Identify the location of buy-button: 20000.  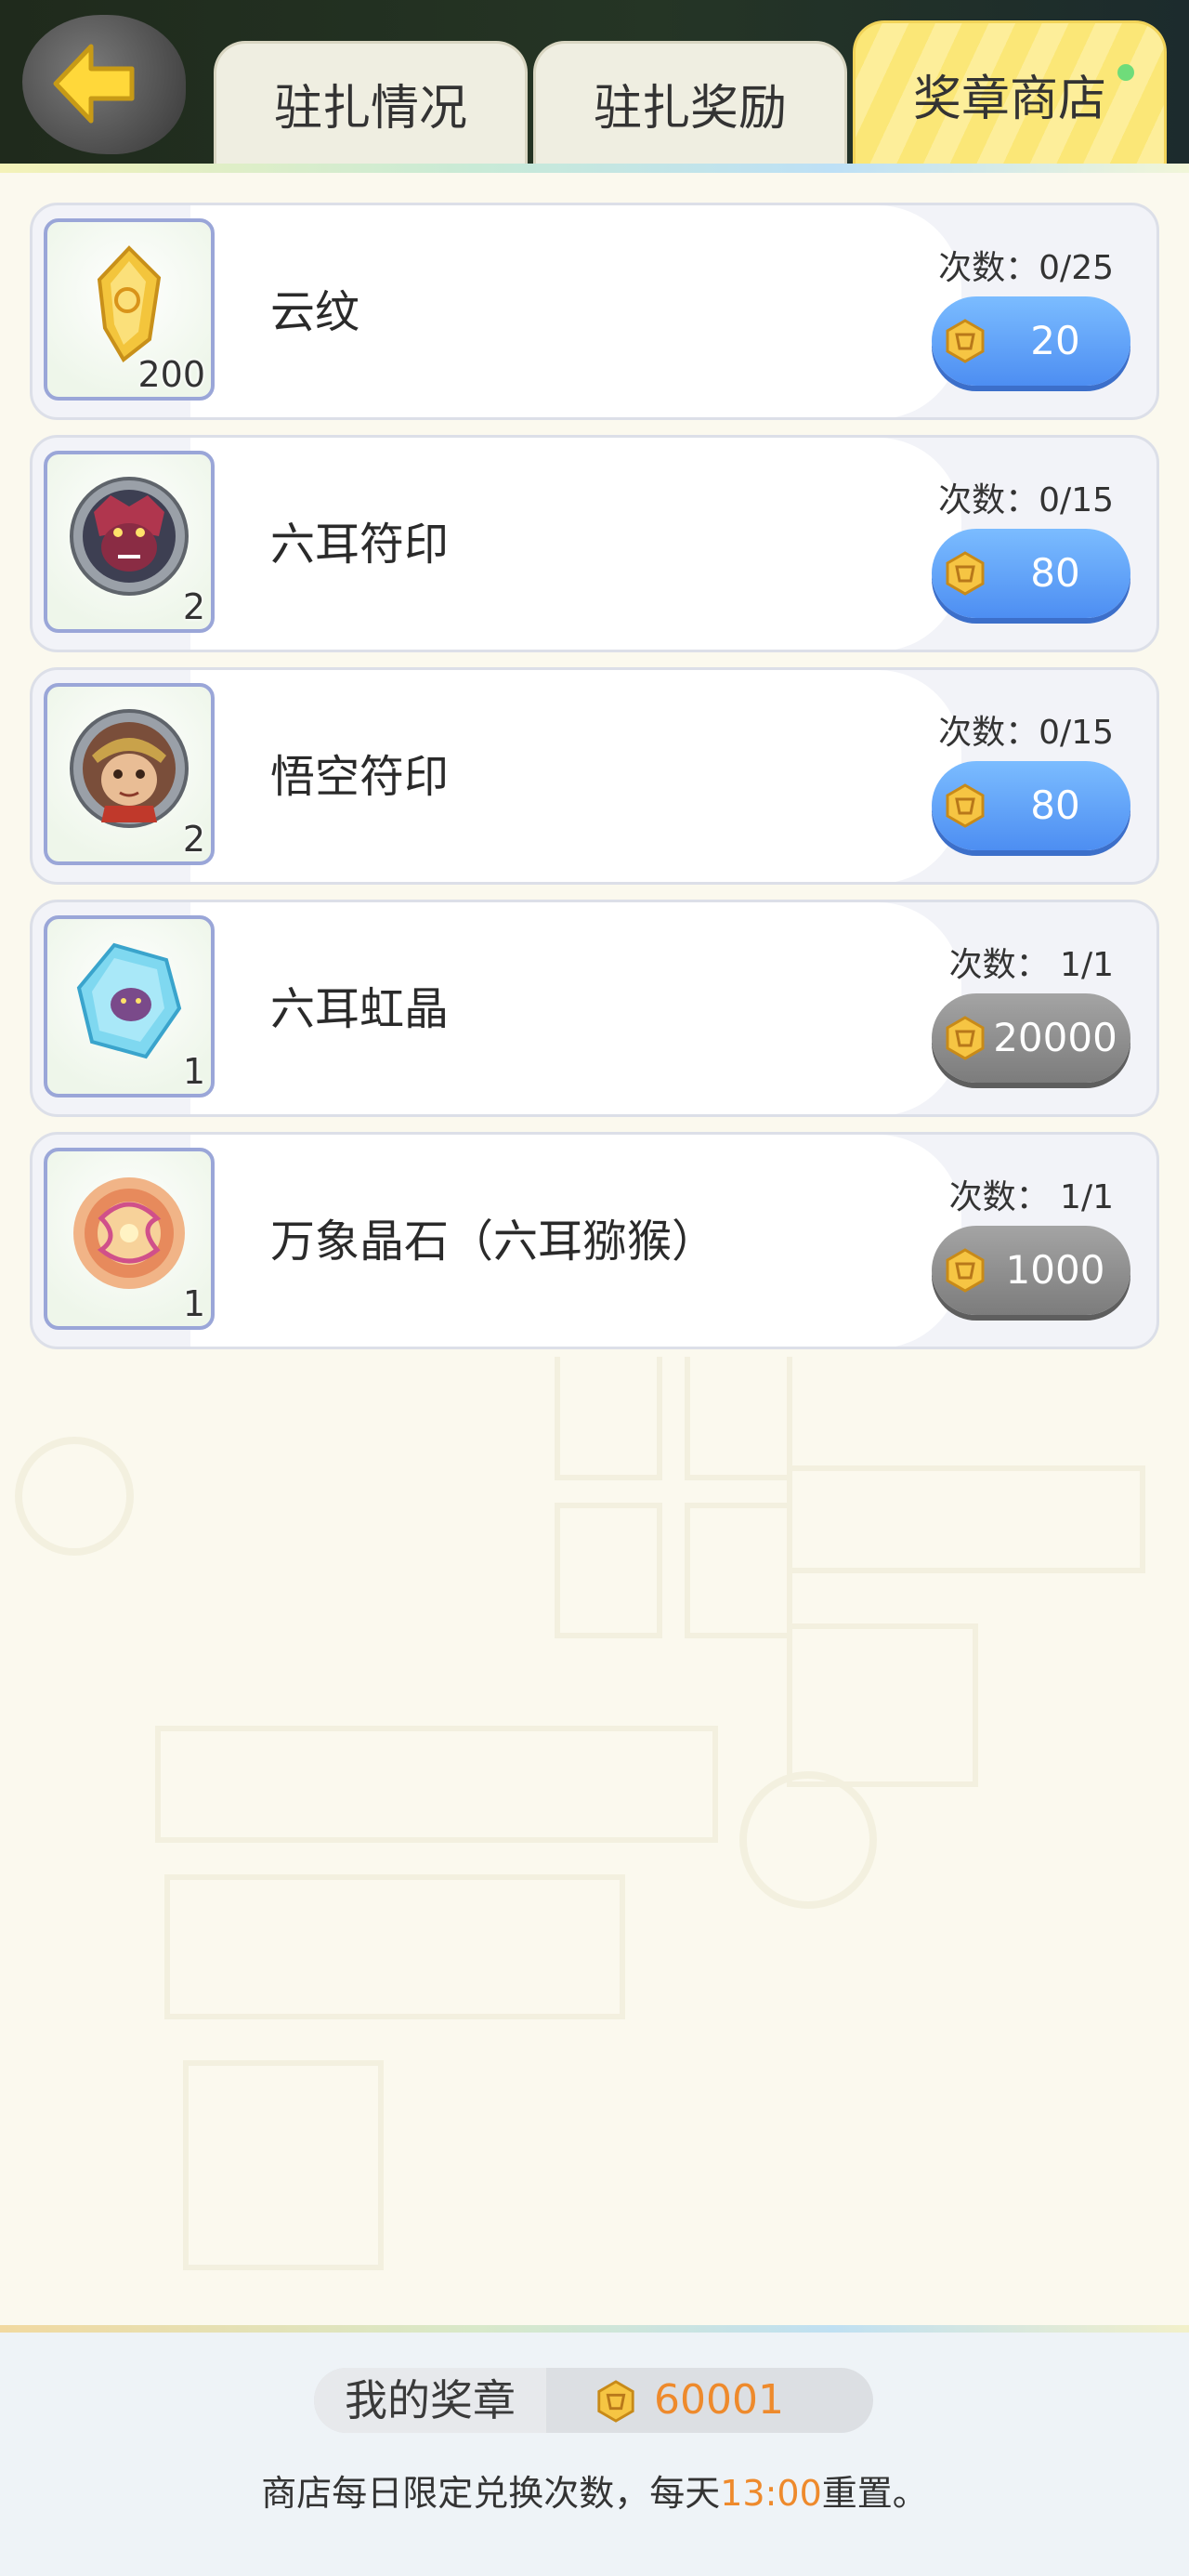
(1031, 1038).